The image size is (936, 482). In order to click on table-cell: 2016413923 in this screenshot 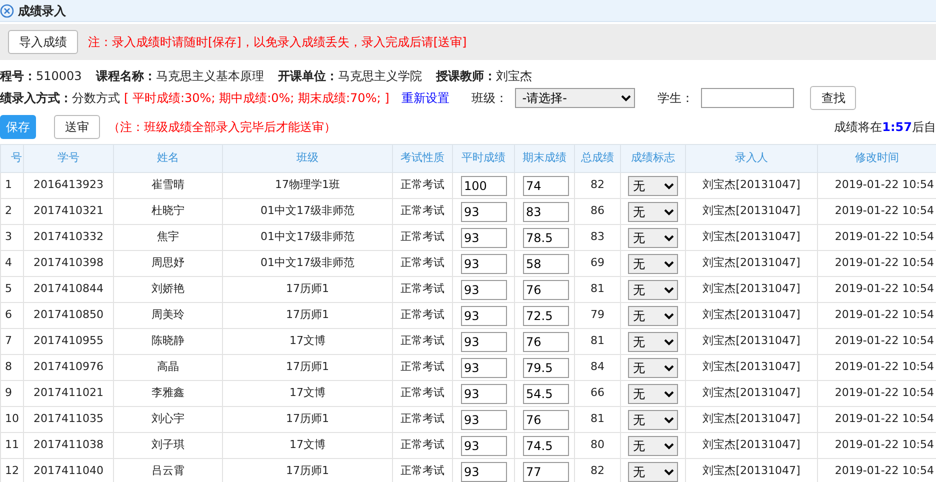, I will do `click(69, 185)`.